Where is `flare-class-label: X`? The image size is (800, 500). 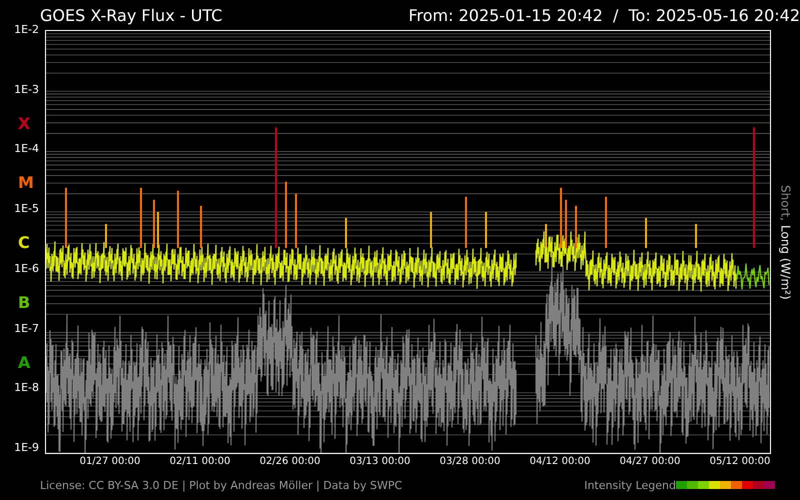
flare-class-label: X is located at coordinates (24, 124).